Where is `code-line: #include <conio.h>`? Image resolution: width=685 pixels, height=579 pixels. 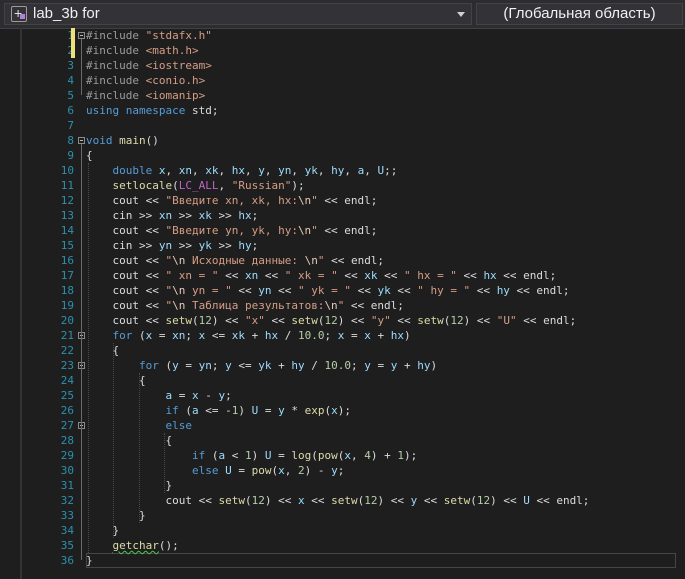
code-line: #include <conio.h> is located at coordinates (145, 80).